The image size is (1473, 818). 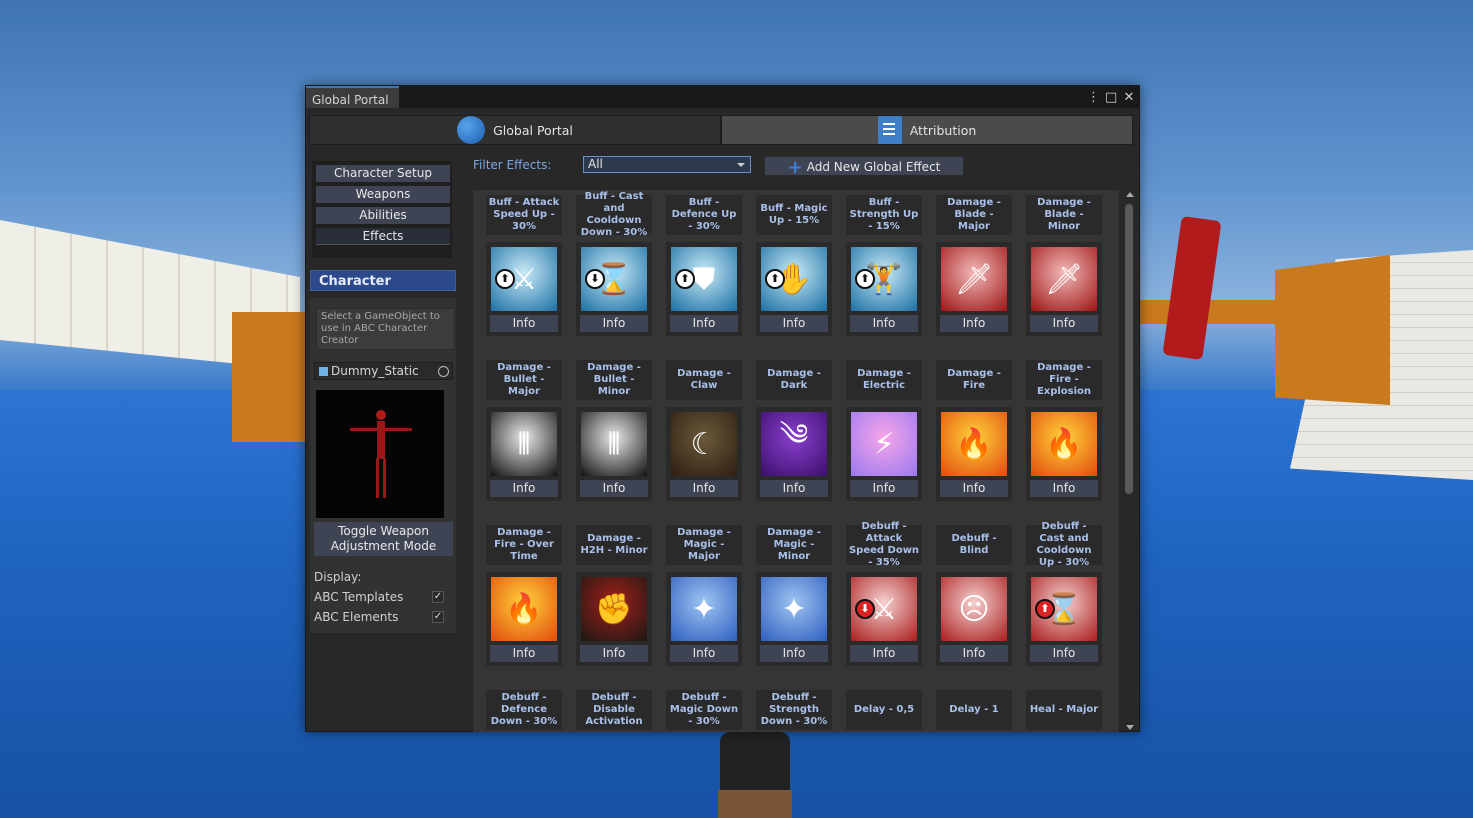 I want to click on hourglass-icon: ⌛ ⬆, so click(x=1064, y=609).